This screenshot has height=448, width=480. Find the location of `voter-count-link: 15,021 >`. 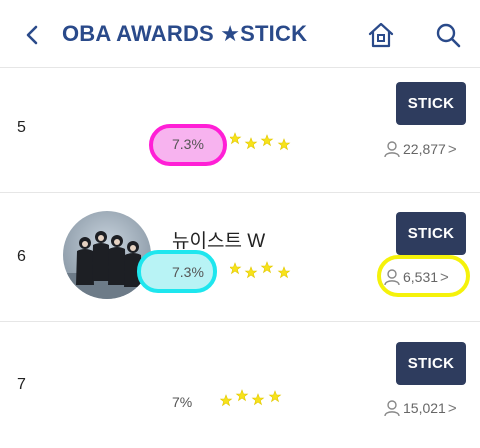

voter-count-link: 15,021 > is located at coordinates (420, 408).